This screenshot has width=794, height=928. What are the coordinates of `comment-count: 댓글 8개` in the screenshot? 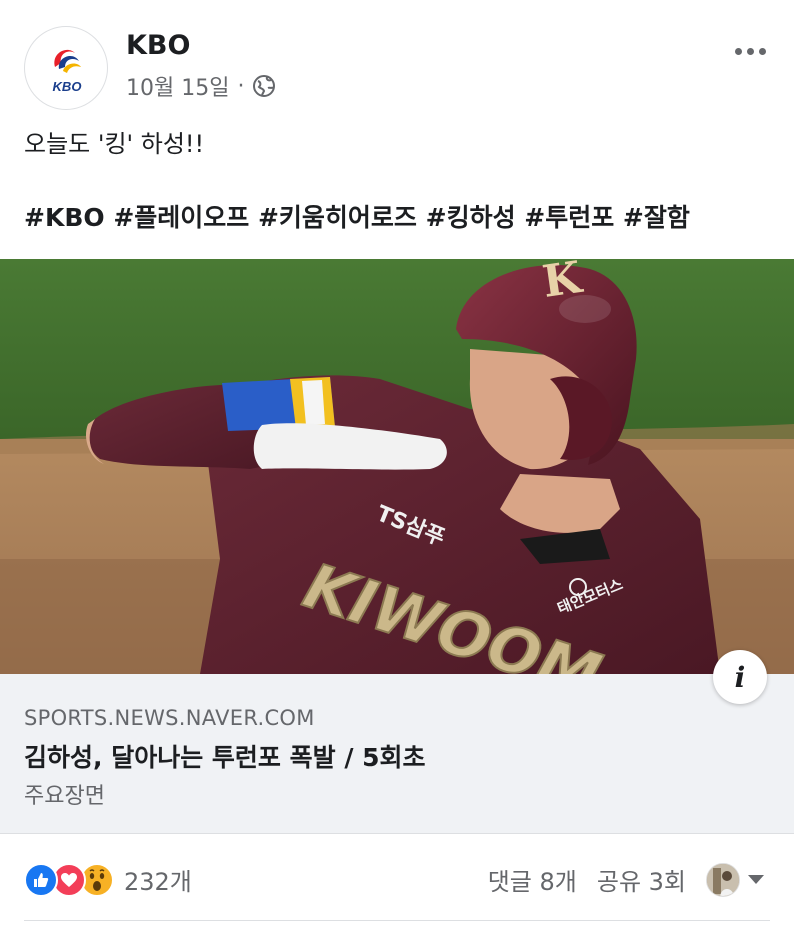 It's located at (532, 879).